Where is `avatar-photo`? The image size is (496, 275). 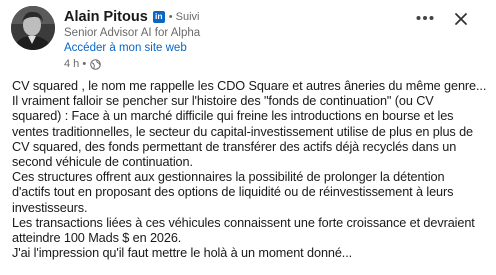
avatar-photo is located at coordinates (33, 28).